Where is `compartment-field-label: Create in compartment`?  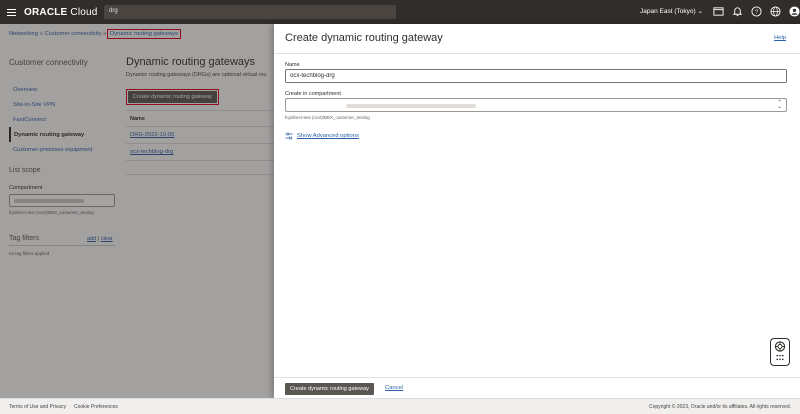 compartment-field-label: Create in compartment is located at coordinates (313, 94).